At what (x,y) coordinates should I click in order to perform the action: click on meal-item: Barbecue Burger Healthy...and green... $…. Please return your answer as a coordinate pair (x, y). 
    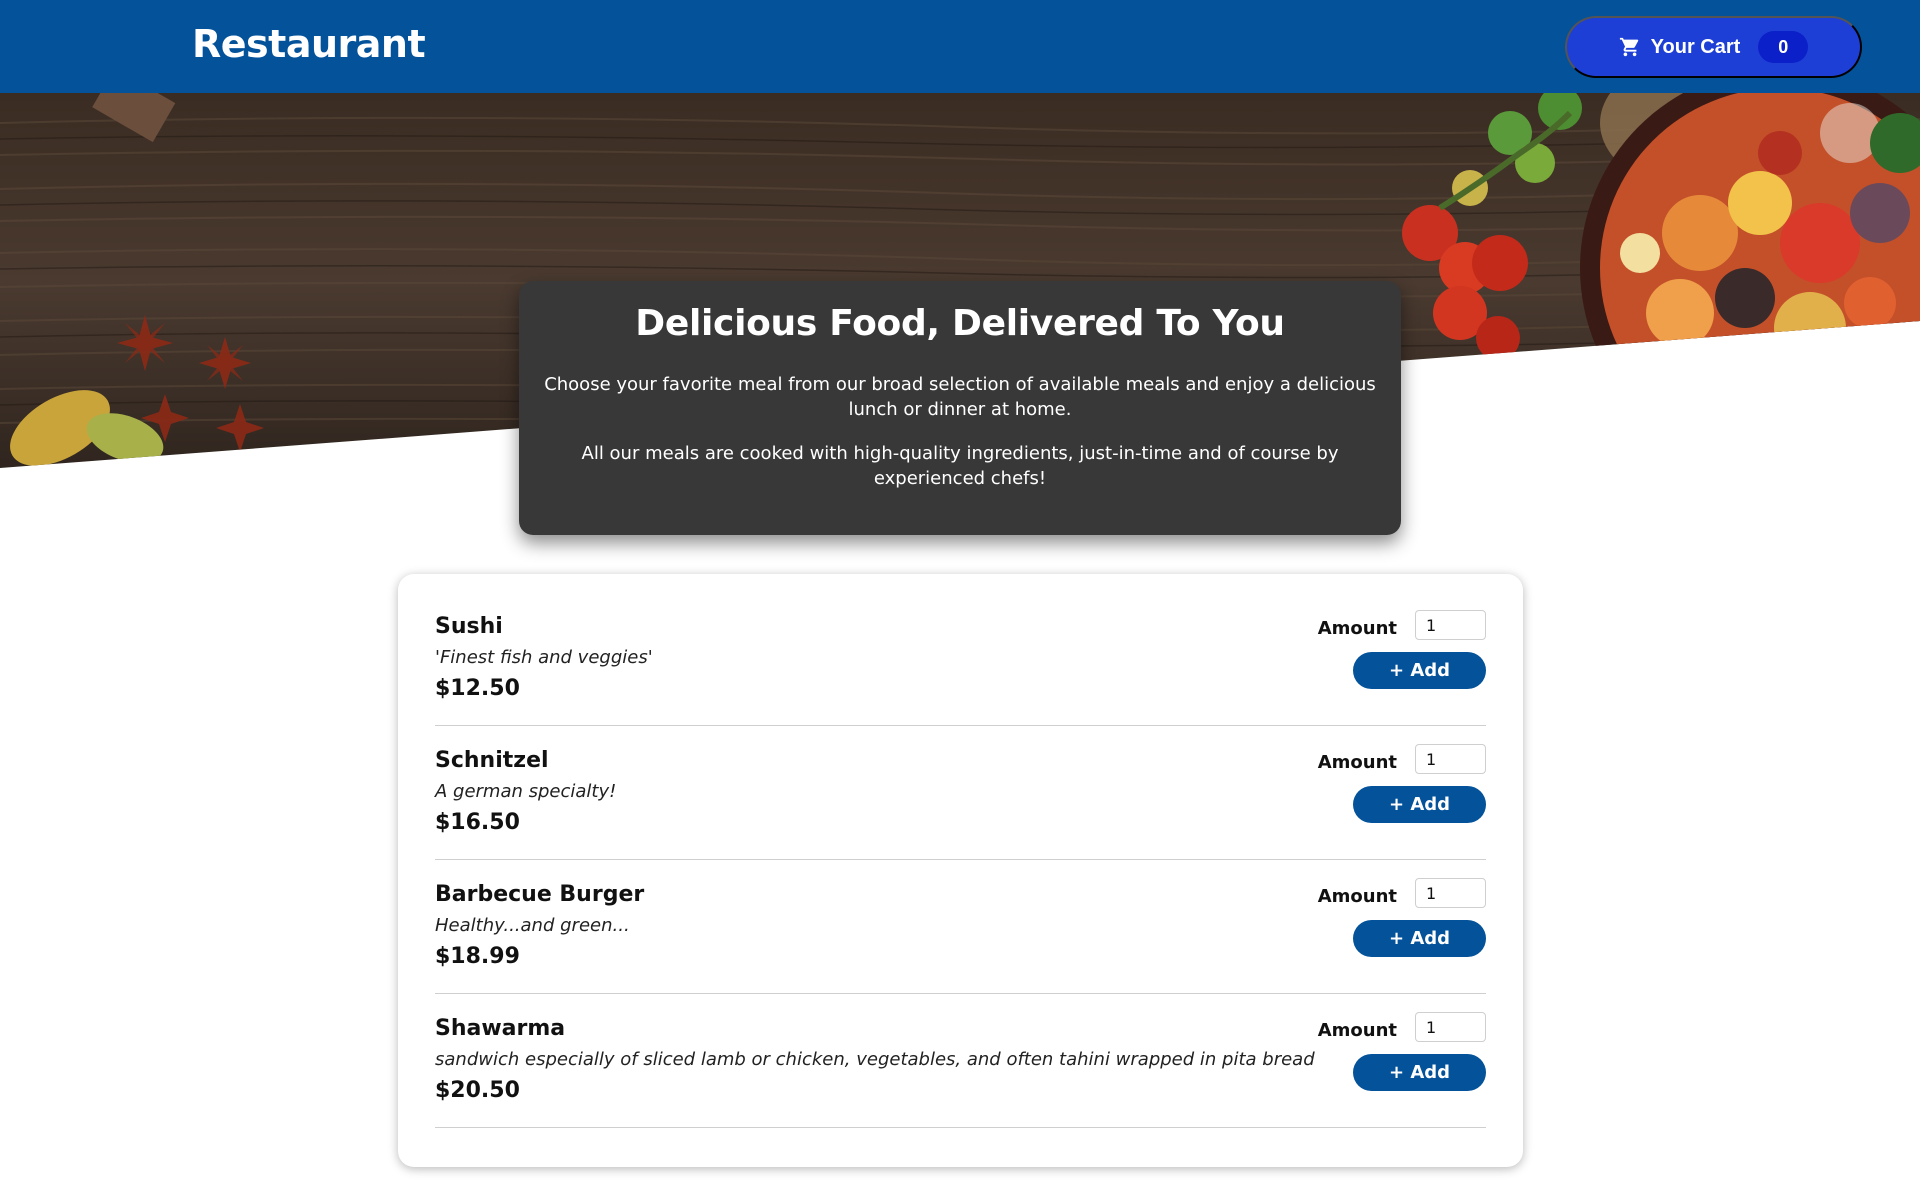
    Looking at the image, I should click on (960, 927).